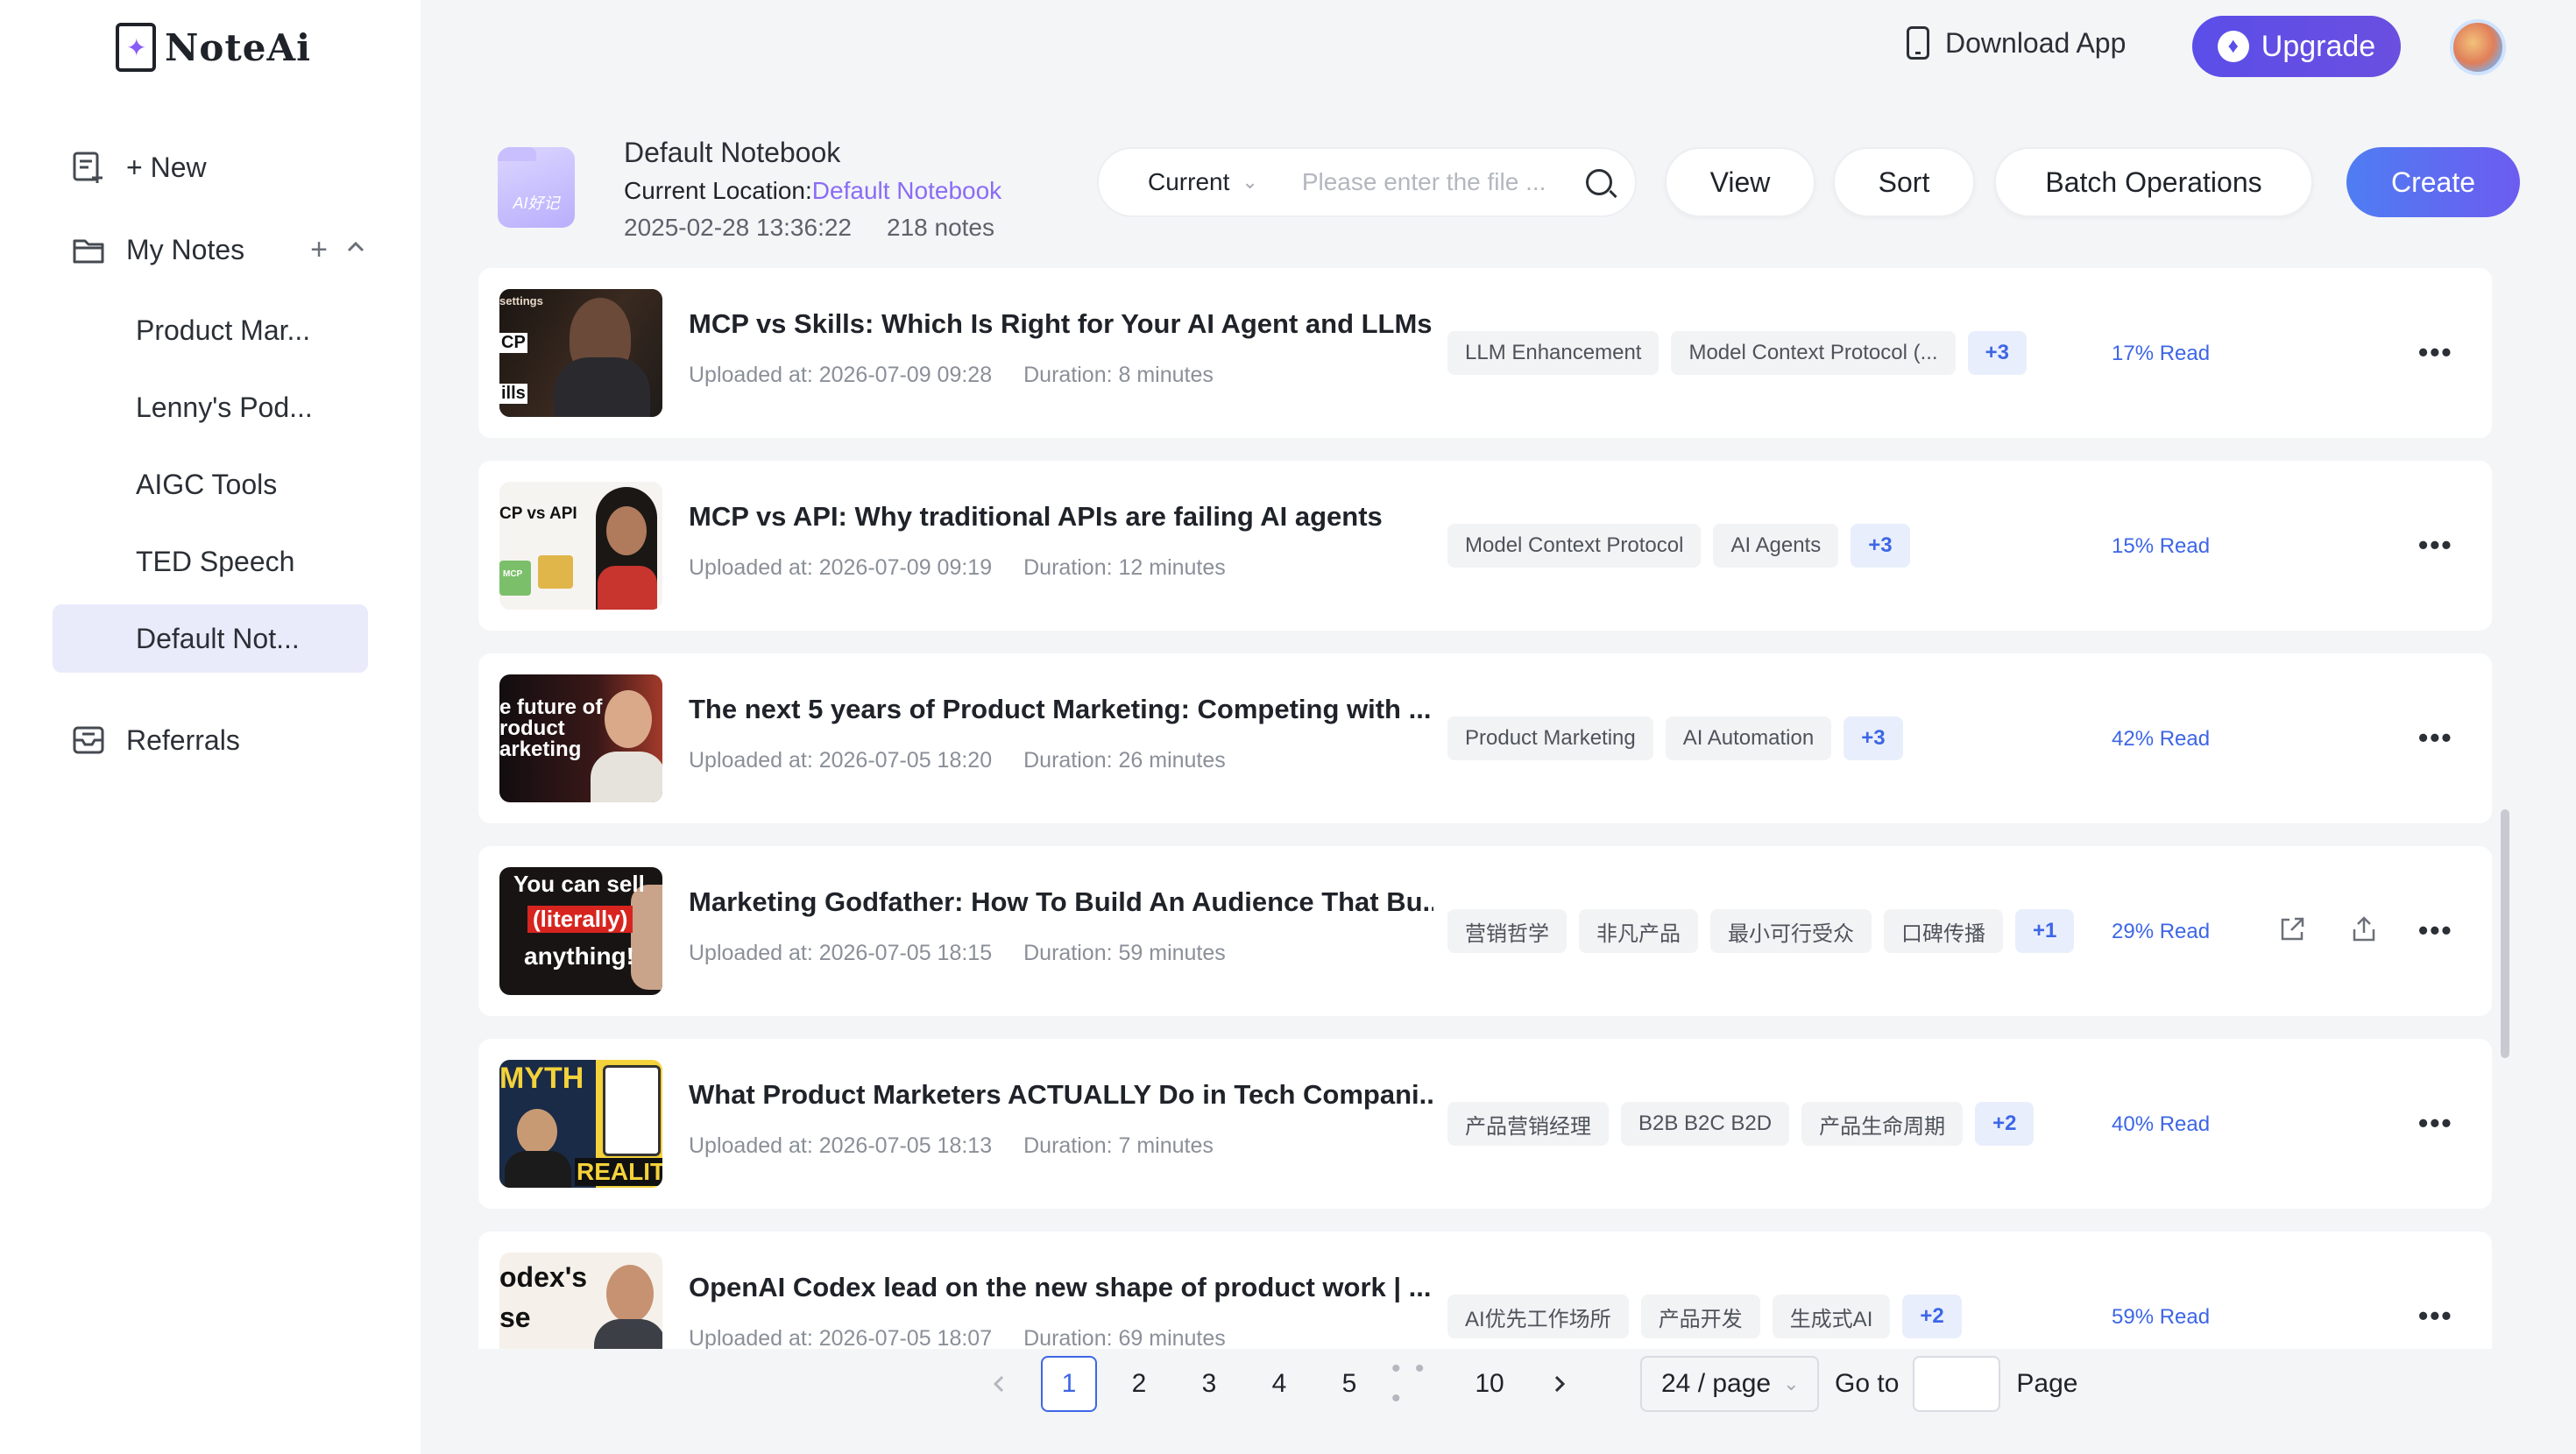  I want to click on prev-page-icon, so click(999, 1384).